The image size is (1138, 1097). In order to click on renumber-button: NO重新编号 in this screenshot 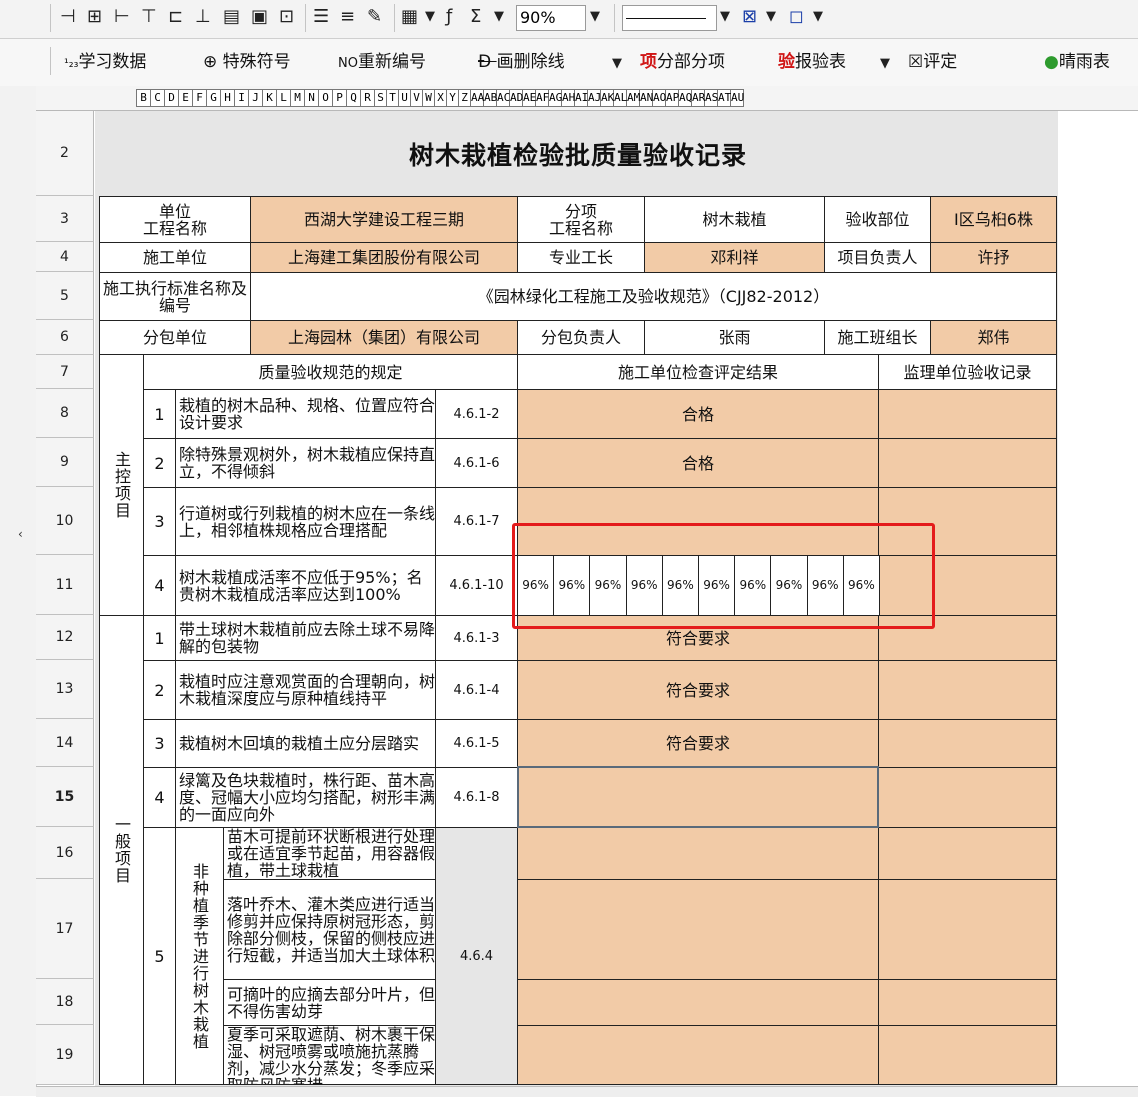, I will do `click(382, 63)`.